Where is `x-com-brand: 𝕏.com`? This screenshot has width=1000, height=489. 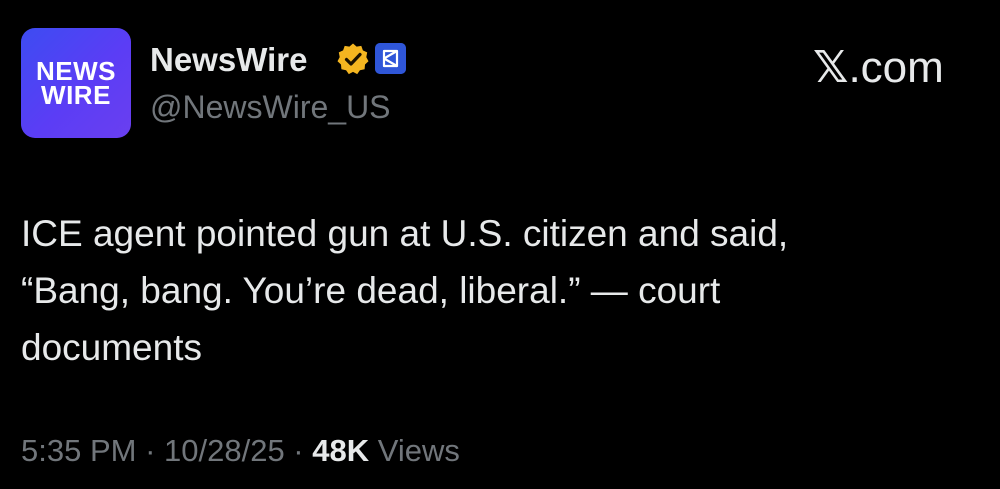
x-com-brand: 𝕏.com is located at coordinates (878, 68).